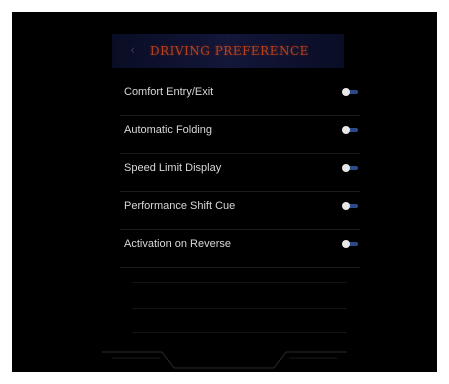 This screenshot has height=384, width=449. What do you see at coordinates (240, 135) in the screenshot?
I see `menu-item-automatic-folding: Automatic Folding` at bounding box center [240, 135].